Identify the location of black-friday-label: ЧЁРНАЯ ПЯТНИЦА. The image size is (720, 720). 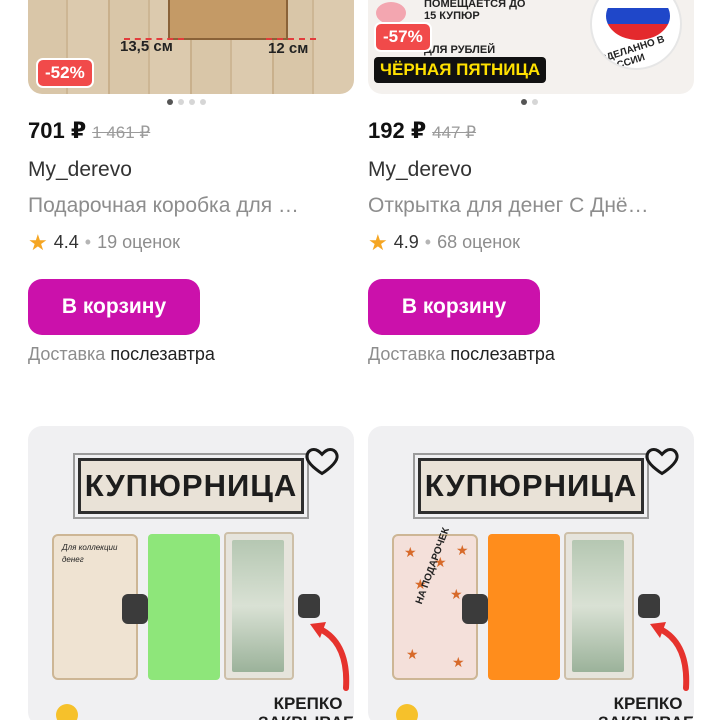
(460, 70).